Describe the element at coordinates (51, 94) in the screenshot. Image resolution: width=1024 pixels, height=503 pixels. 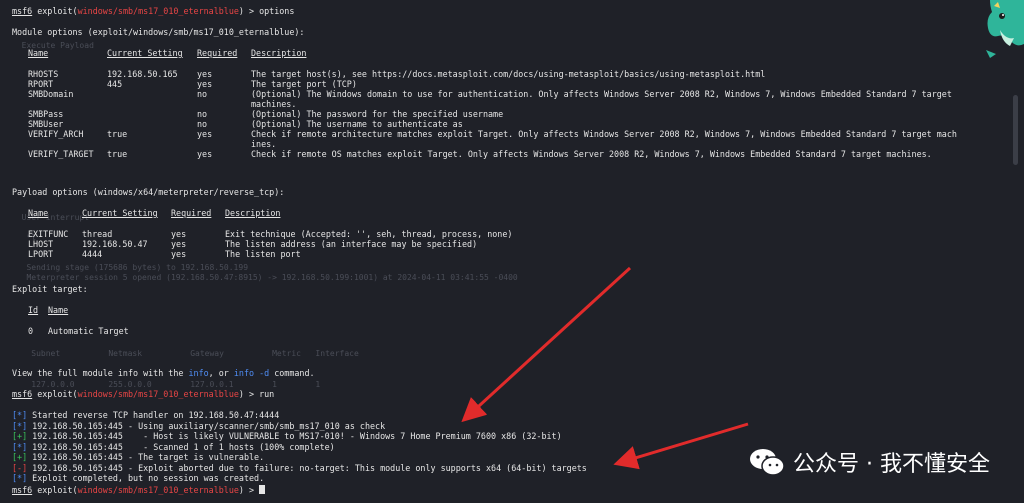
I see `table-cell-name: SMBDomain` at that location.